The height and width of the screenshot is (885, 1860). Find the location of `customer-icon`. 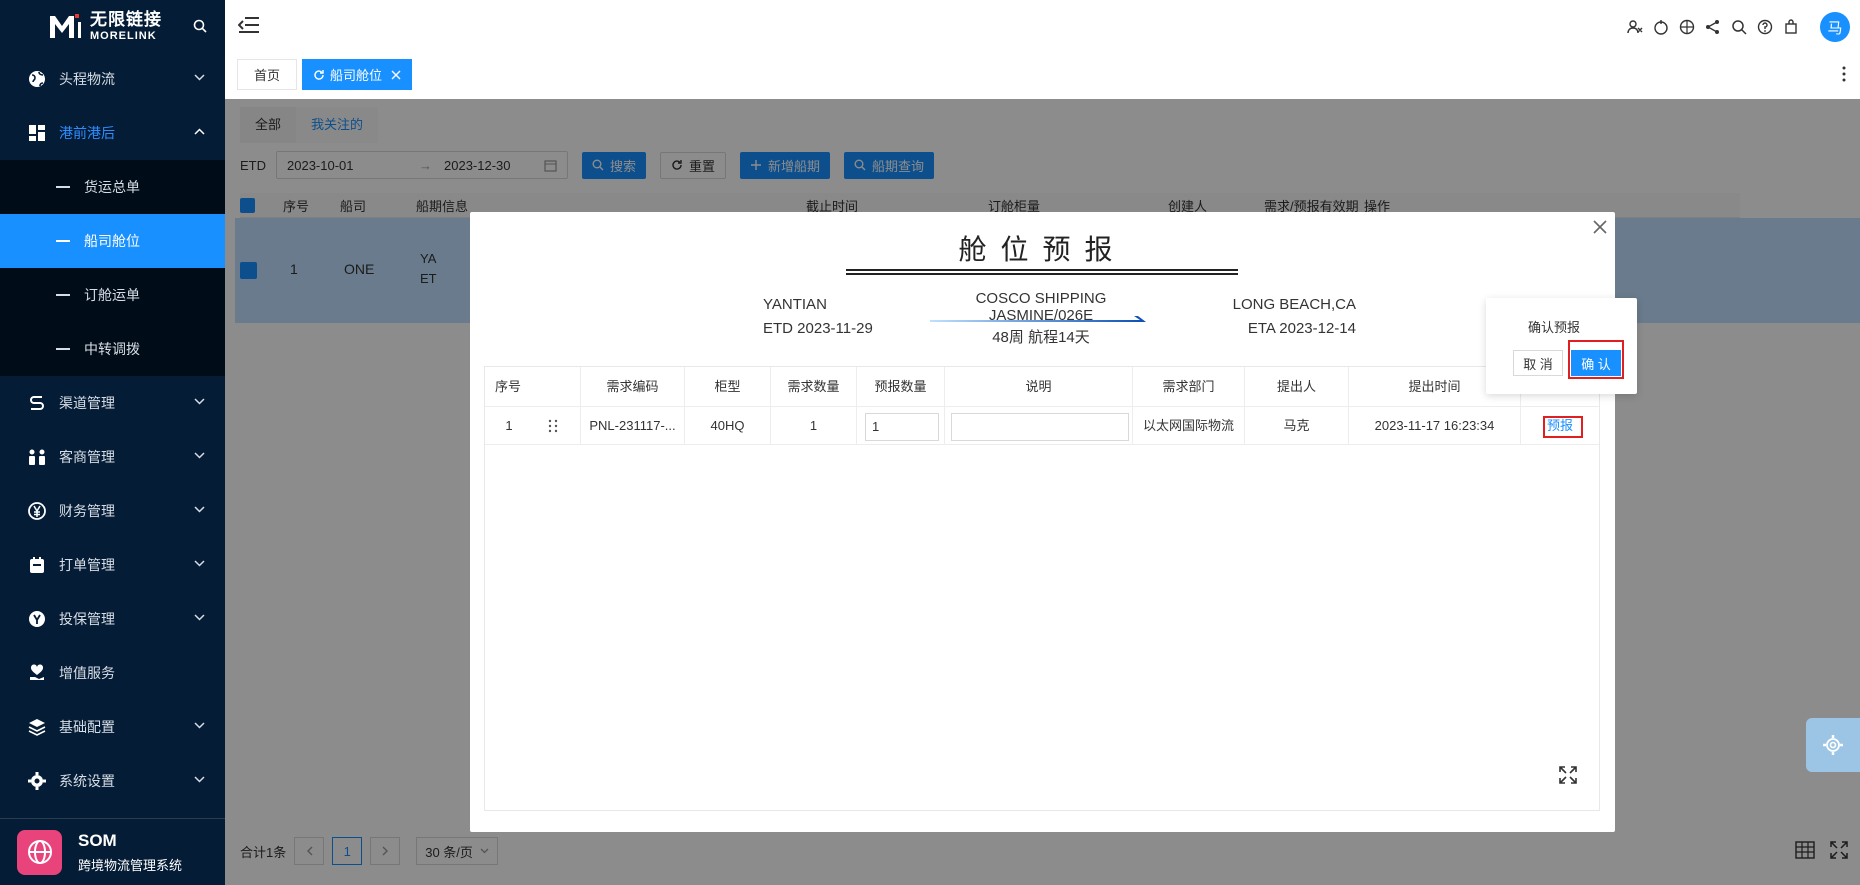

customer-icon is located at coordinates (37, 457).